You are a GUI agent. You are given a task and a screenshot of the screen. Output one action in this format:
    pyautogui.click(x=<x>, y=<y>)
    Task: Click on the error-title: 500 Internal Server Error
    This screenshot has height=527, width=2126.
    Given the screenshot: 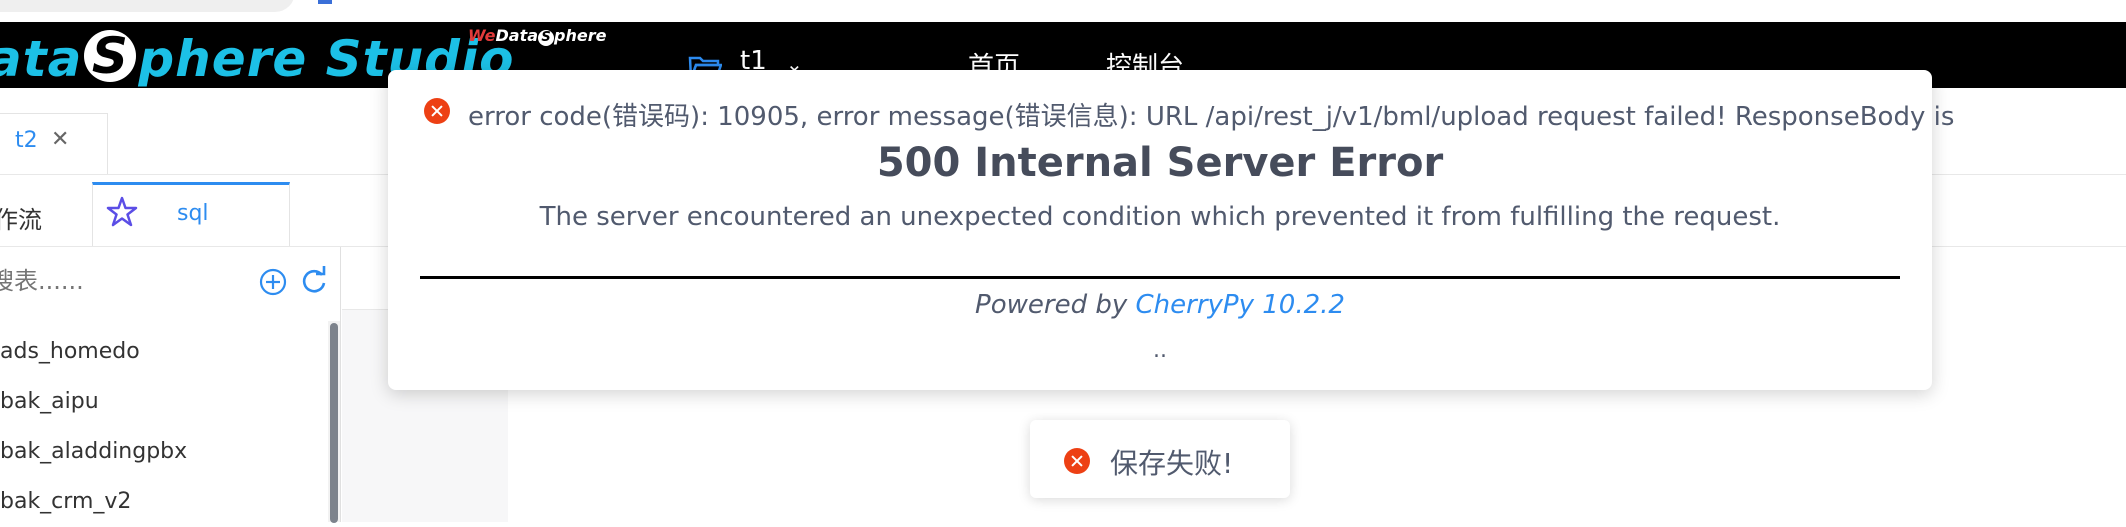 What is the action you would take?
    pyautogui.click(x=1160, y=163)
    